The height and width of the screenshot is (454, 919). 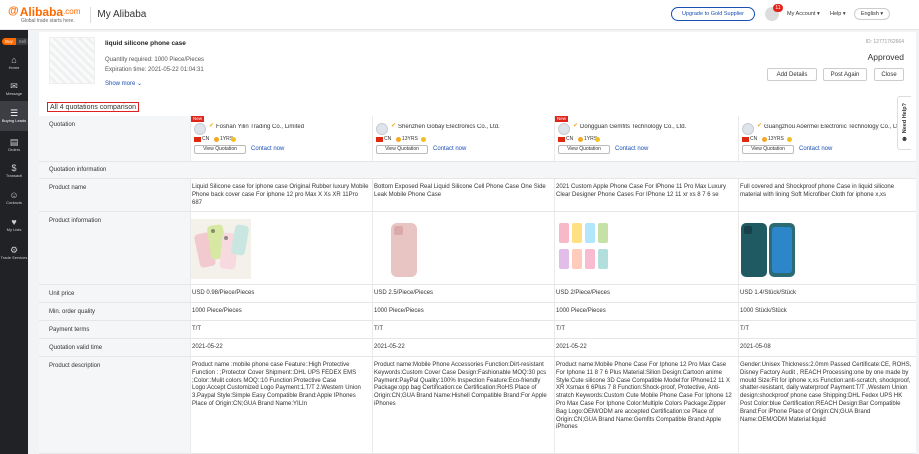 I want to click on unit-price-cell: USD 0.98/Piece/Pieces, so click(x=281, y=293).